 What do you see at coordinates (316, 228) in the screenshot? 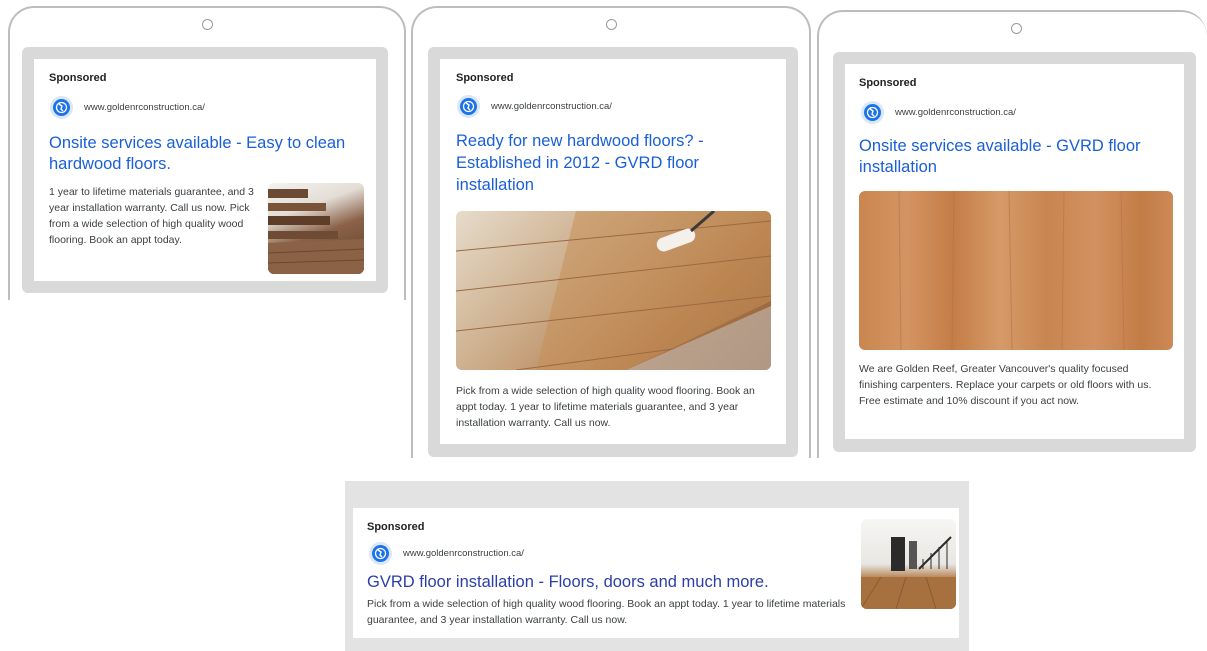
I see `hardwood-planks-image` at bounding box center [316, 228].